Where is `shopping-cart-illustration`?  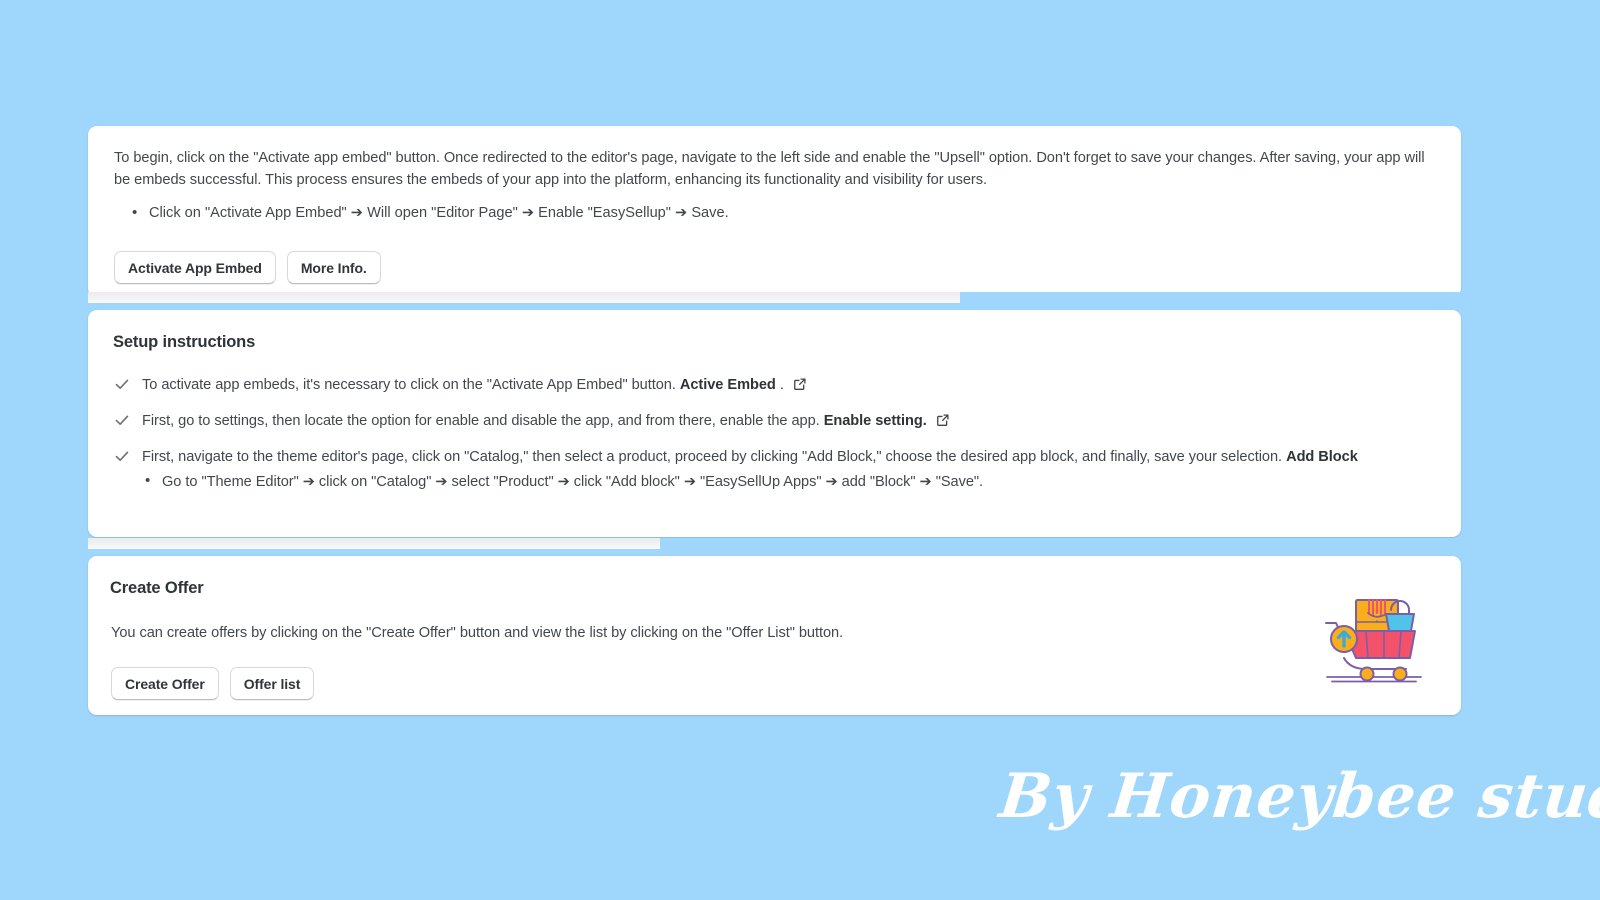
shopping-cart-illustration is located at coordinates (1374, 634).